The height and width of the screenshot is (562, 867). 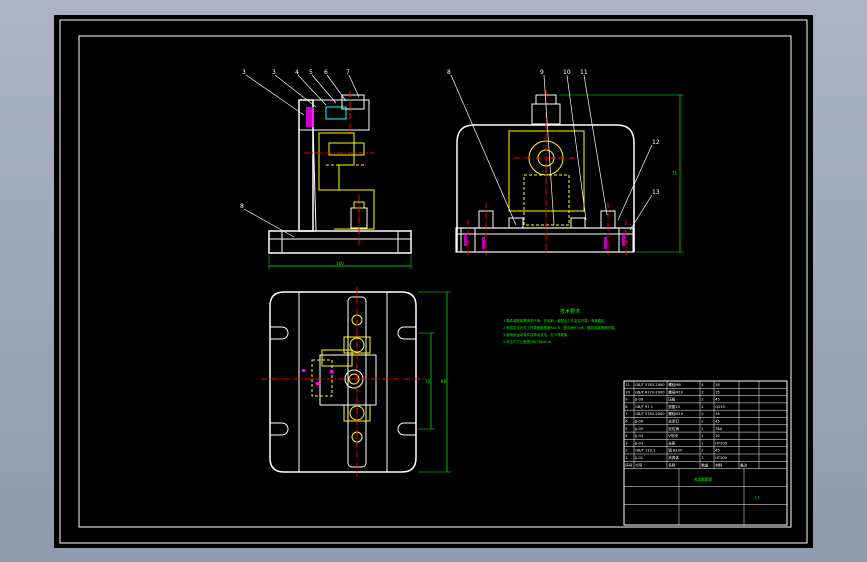 I want to click on parts-cell: GB/T 6170-2000, so click(x=650, y=392).